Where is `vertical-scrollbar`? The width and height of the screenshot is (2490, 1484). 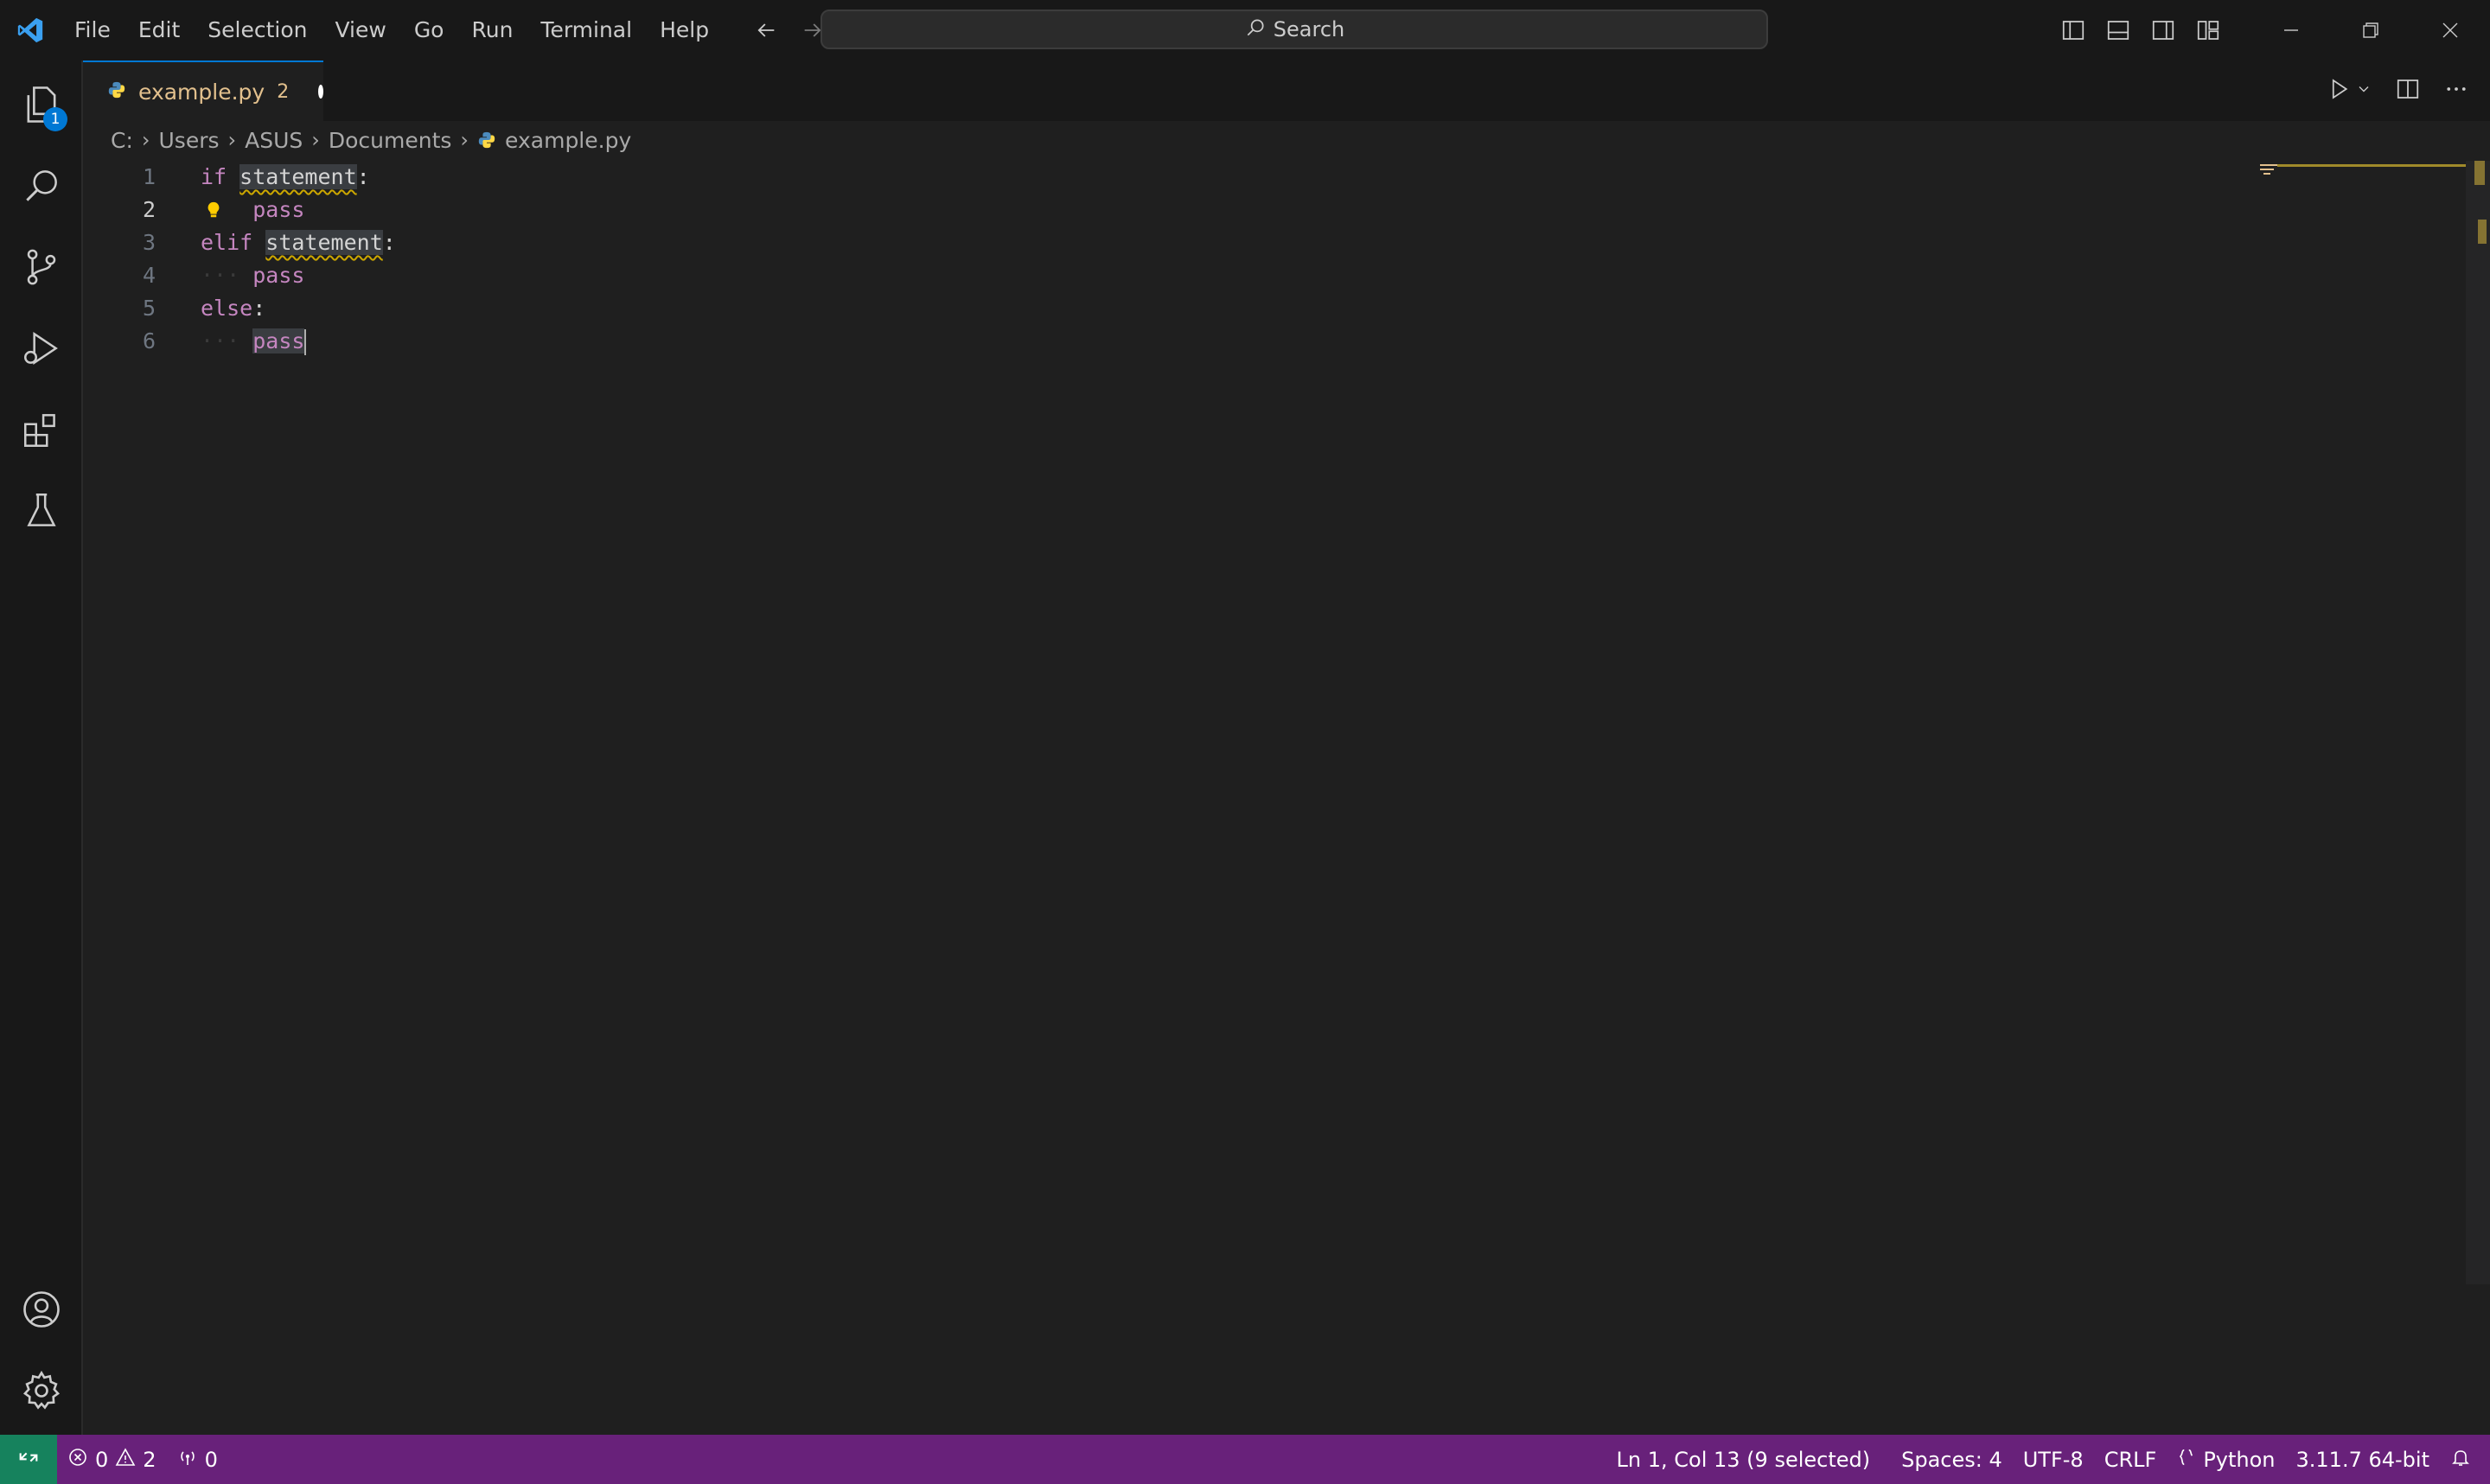 vertical-scrollbar is located at coordinates (2478, 723).